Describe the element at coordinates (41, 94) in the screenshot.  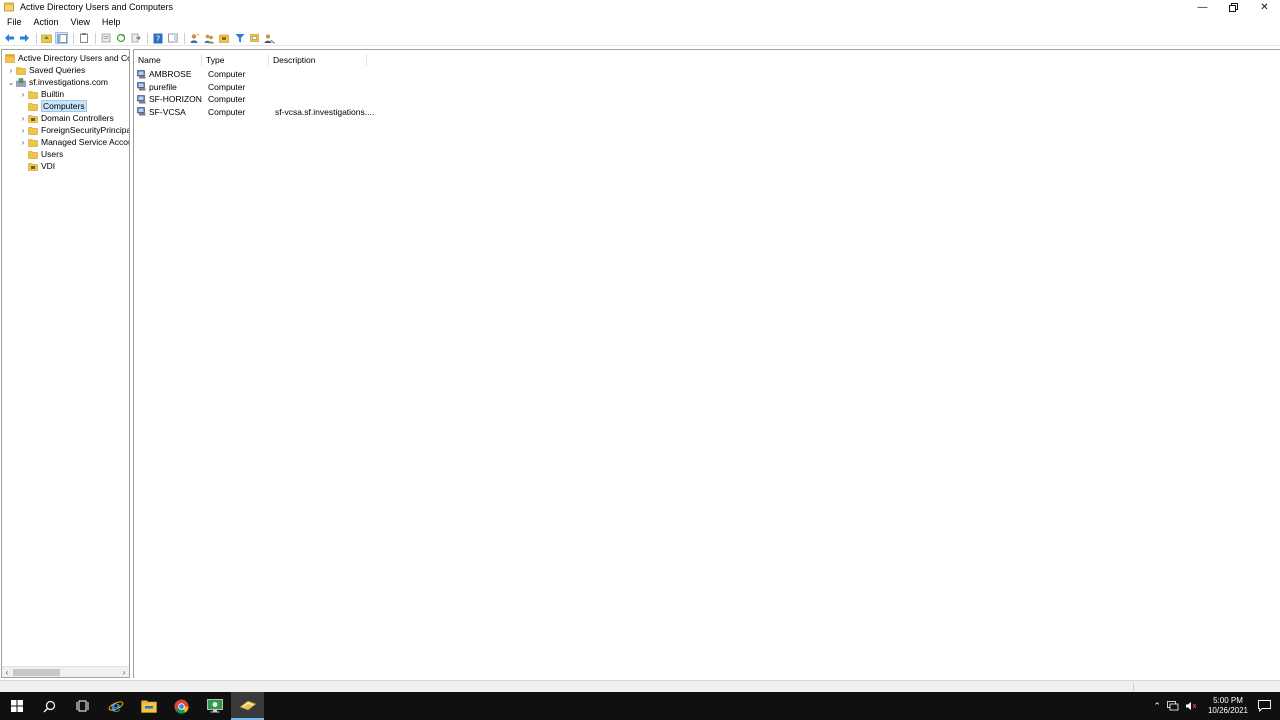
I see `tree-item-builtin: › Builtin` at that location.